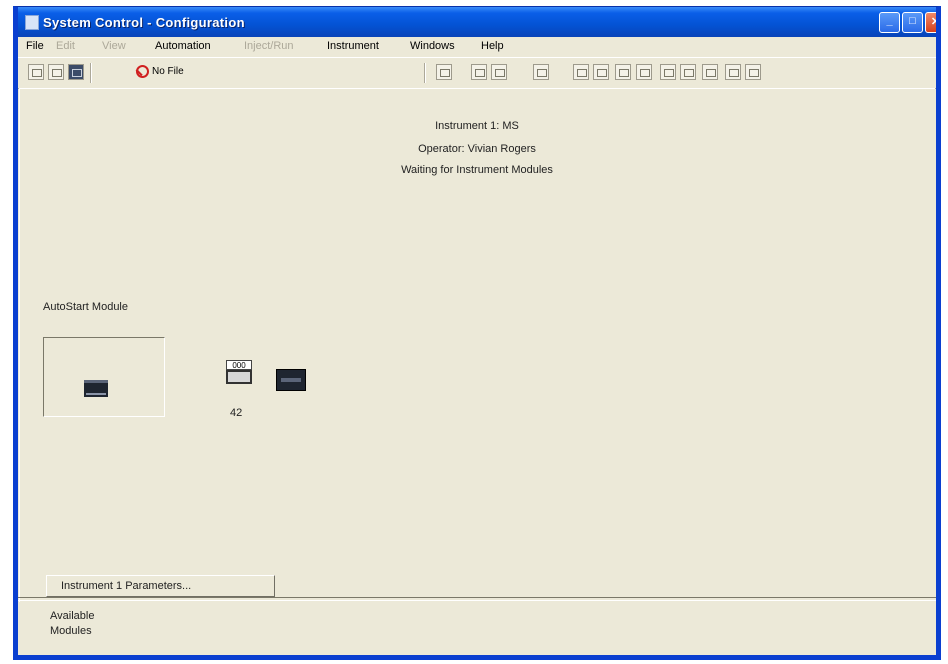 The width and height of the screenshot is (948, 664). I want to click on save-icon, so click(76, 72).